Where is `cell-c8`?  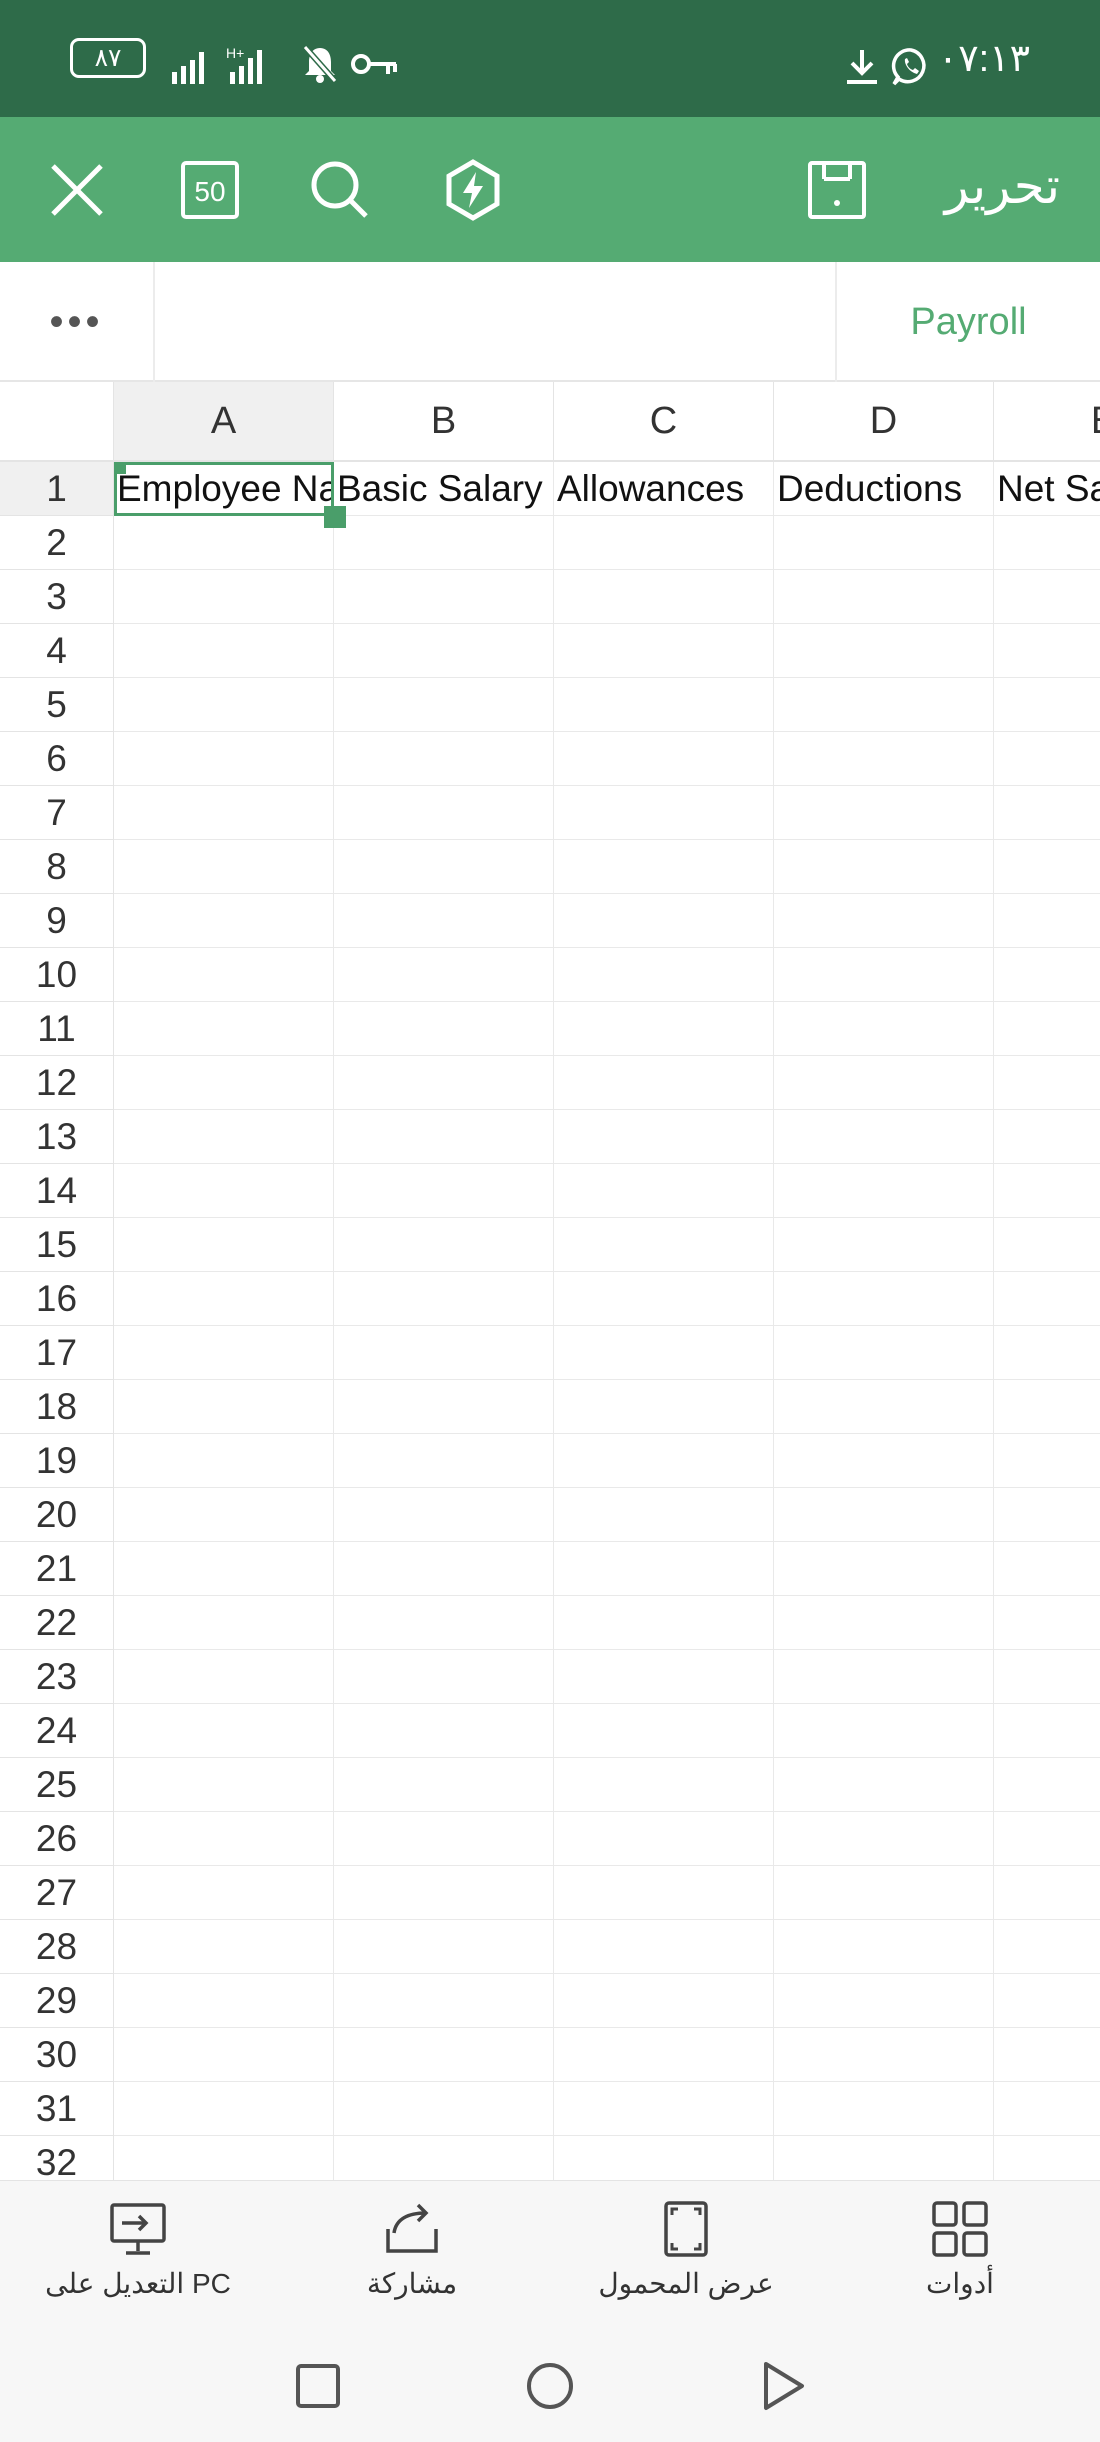
cell-c8 is located at coordinates (664, 867).